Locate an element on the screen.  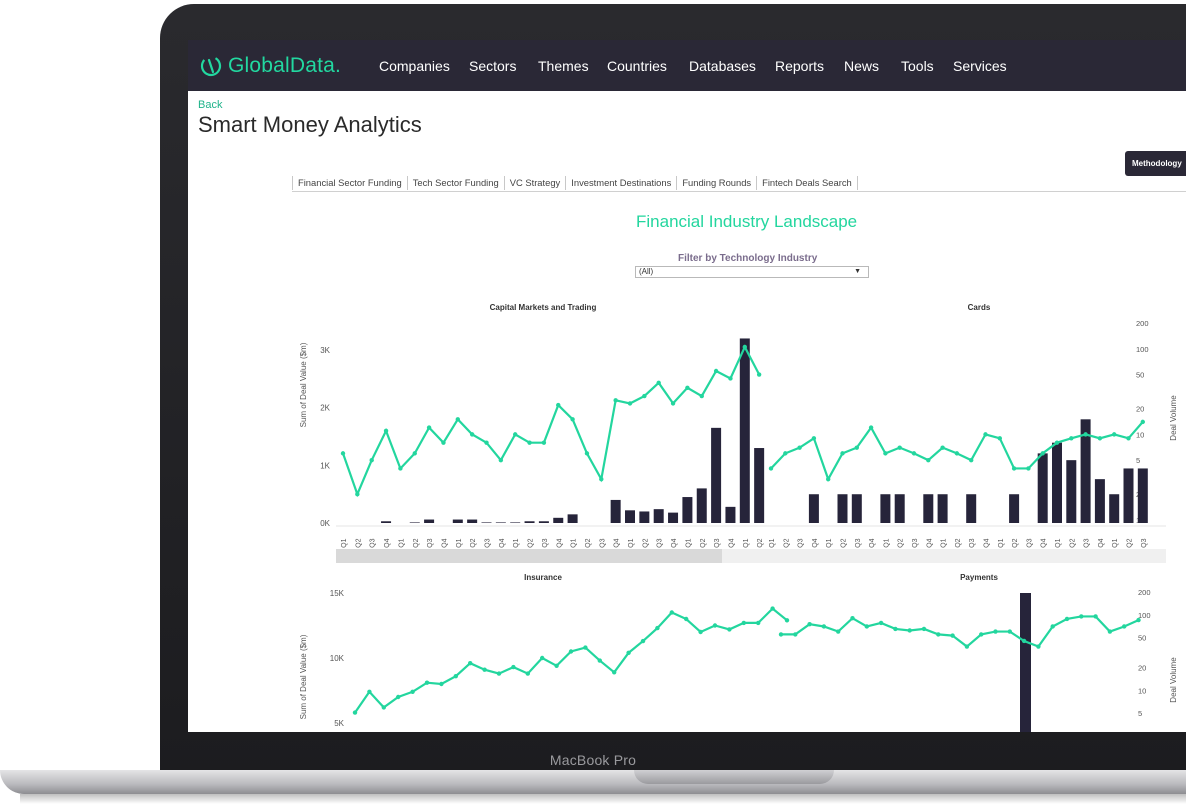
y-axis-label: Sum of Deal Value ($m) is located at coordinates (303, 676).